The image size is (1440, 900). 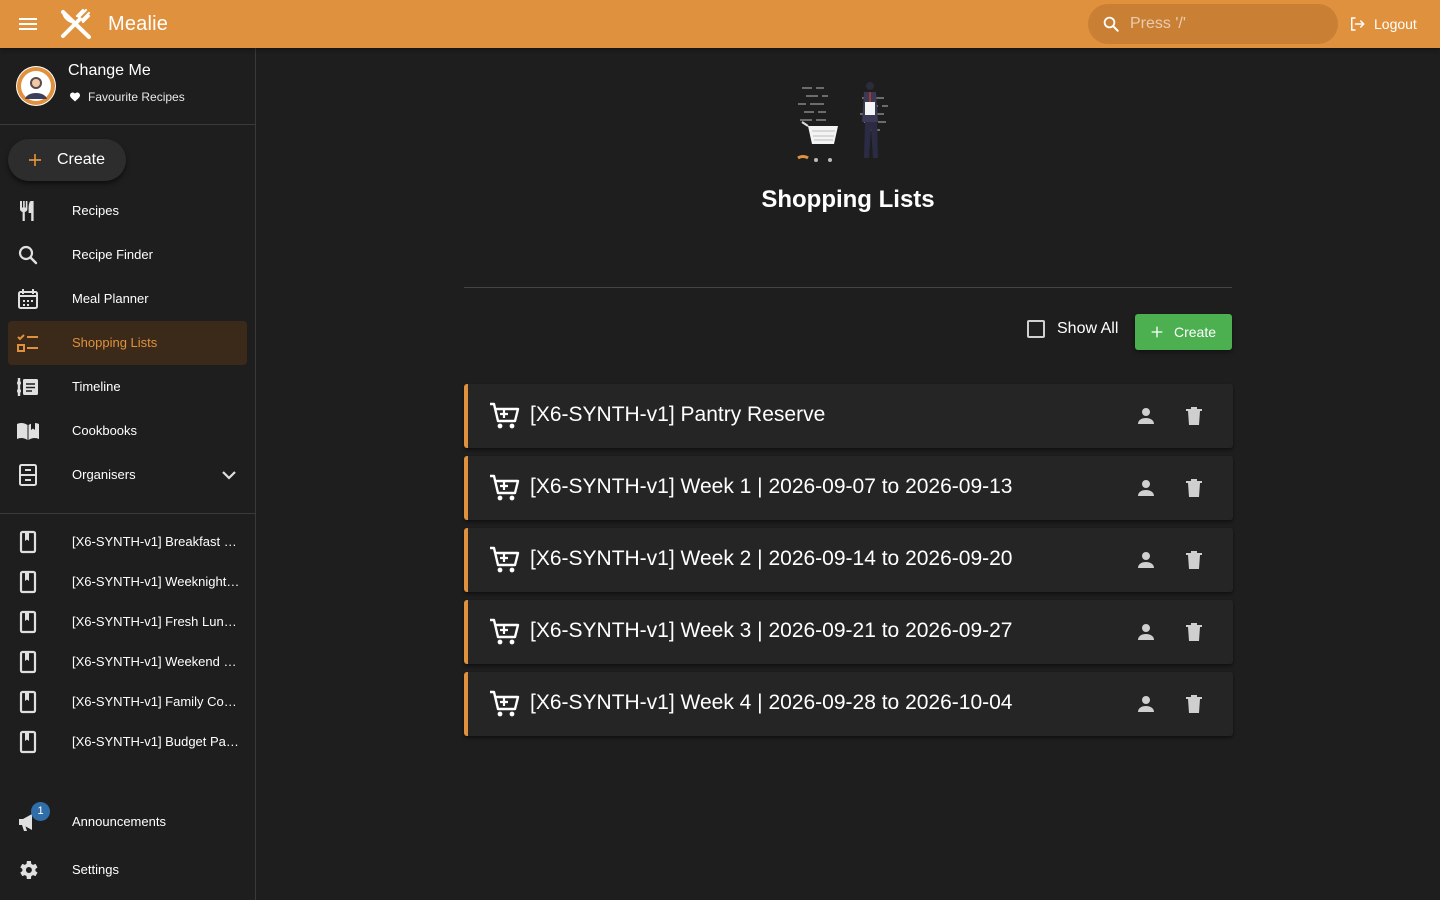 I want to click on header-divider, so click(x=848, y=287).